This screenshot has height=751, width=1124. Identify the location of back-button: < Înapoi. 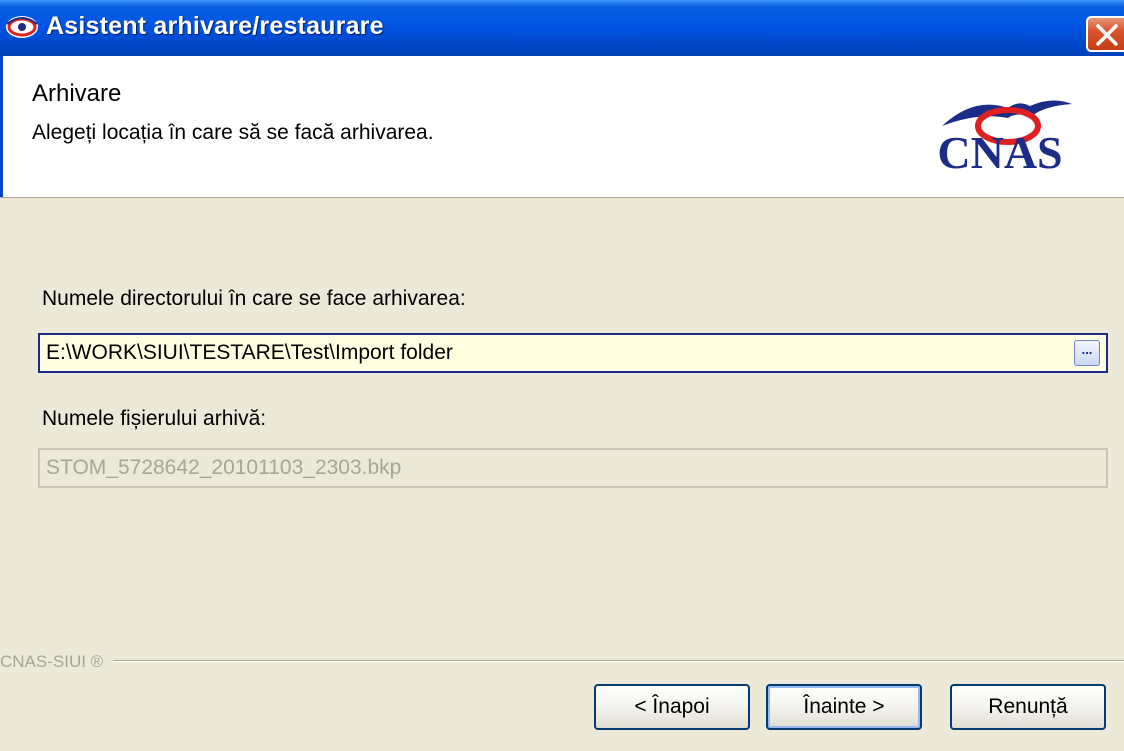
(672, 707).